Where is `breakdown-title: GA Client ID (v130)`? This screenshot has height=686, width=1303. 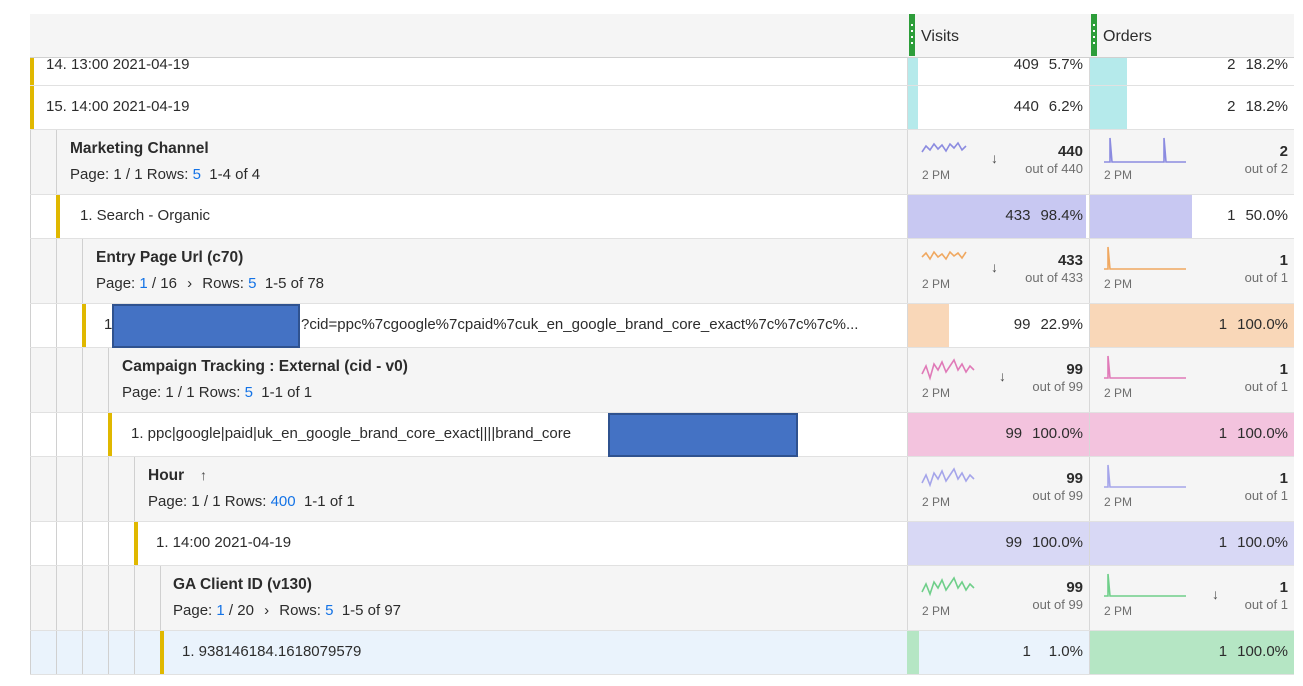
breakdown-title: GA Client ID (v130) is located at coordinates (242, 584).